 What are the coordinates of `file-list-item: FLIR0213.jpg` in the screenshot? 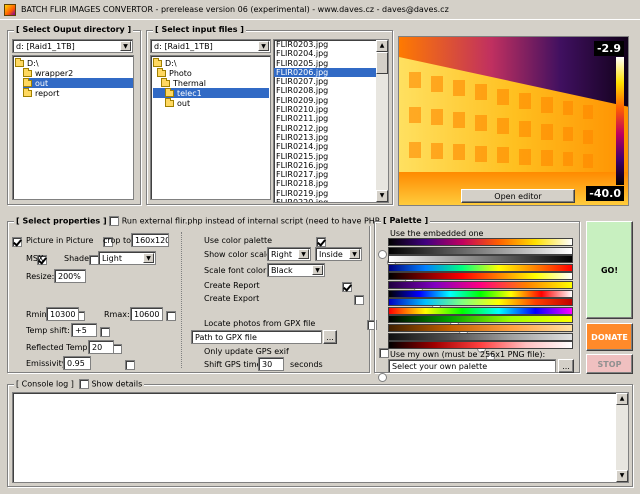 It's located at (325, 137).